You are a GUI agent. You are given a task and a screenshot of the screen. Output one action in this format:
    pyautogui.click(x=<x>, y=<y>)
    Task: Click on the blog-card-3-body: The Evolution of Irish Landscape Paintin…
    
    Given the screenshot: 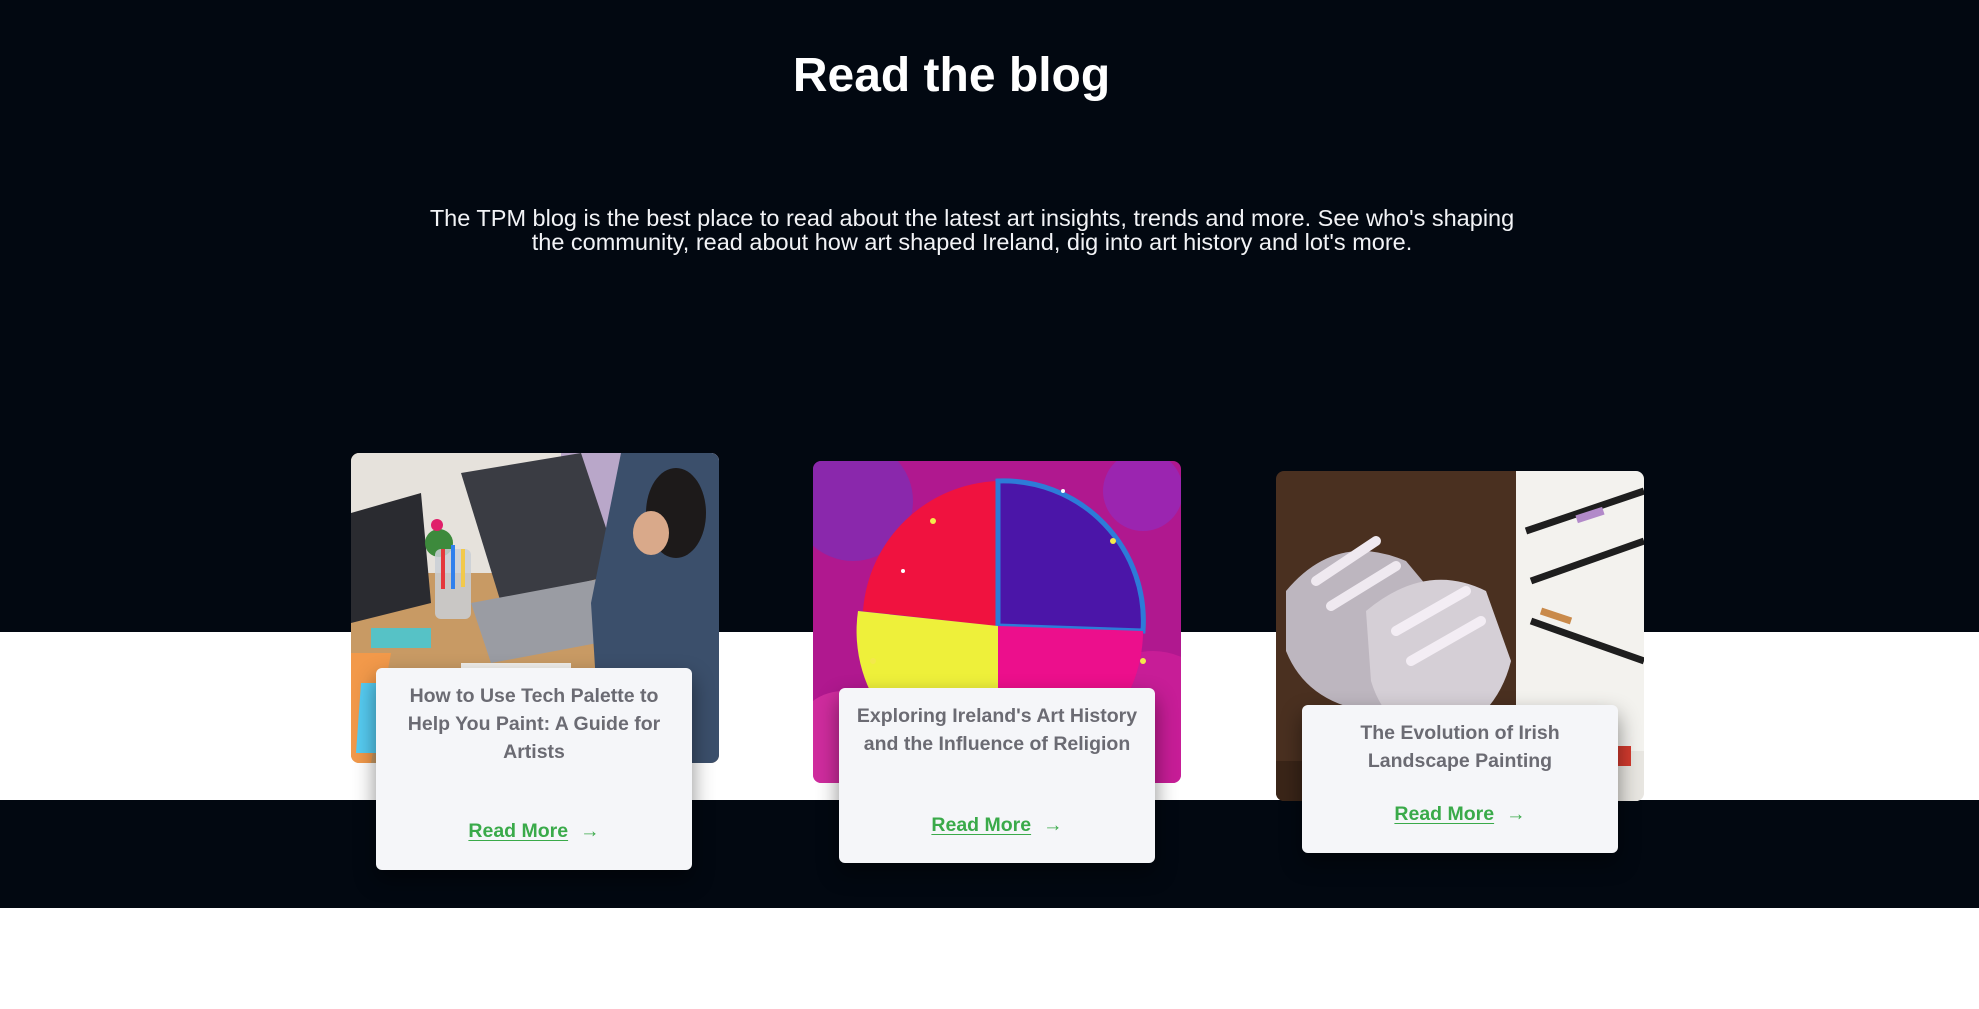 What is the action you would take?
    pyautogui.click(x=1460, y=779)
    